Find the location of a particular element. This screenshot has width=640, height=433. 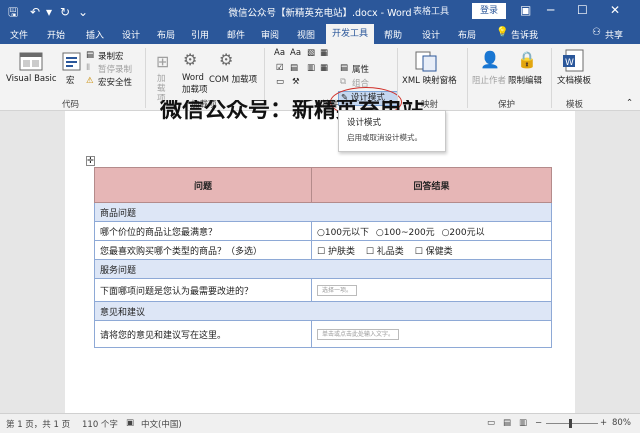

header-question: 问题 is located at coordinates (203, 185).